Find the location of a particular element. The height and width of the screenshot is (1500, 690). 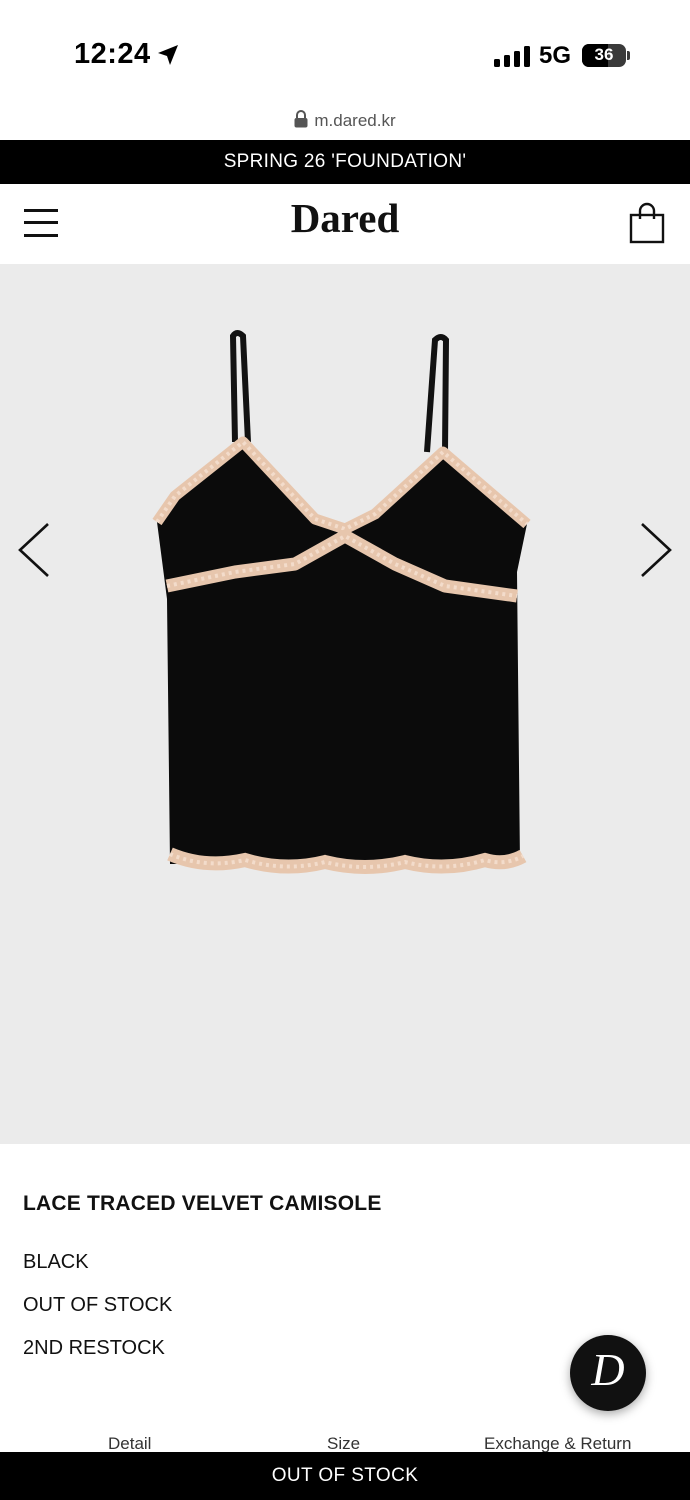

chevron-left-icon is located at coordinates (36, 550).